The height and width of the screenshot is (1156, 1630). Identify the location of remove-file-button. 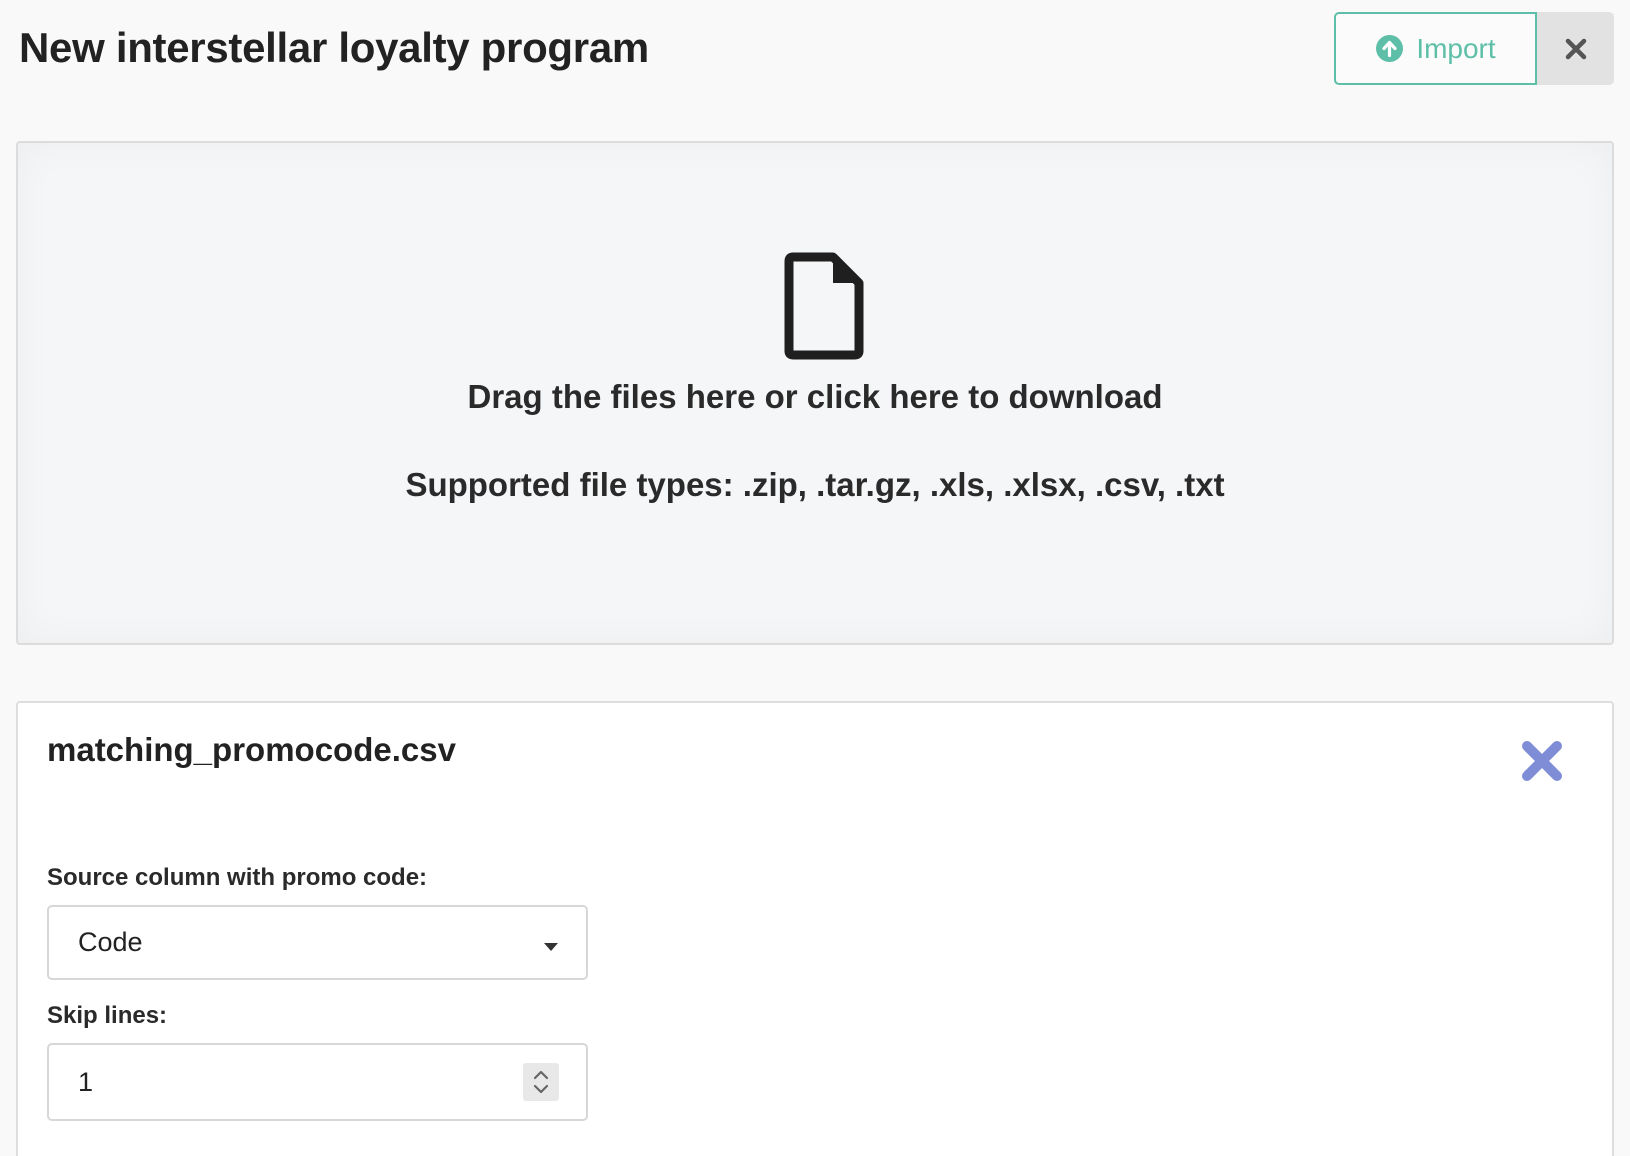
(1542, 761).